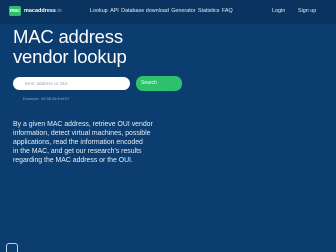  Describe the element at coordinates (68, 36) in the screenshot. I see `page-title-line-1: MAC address` at that location.